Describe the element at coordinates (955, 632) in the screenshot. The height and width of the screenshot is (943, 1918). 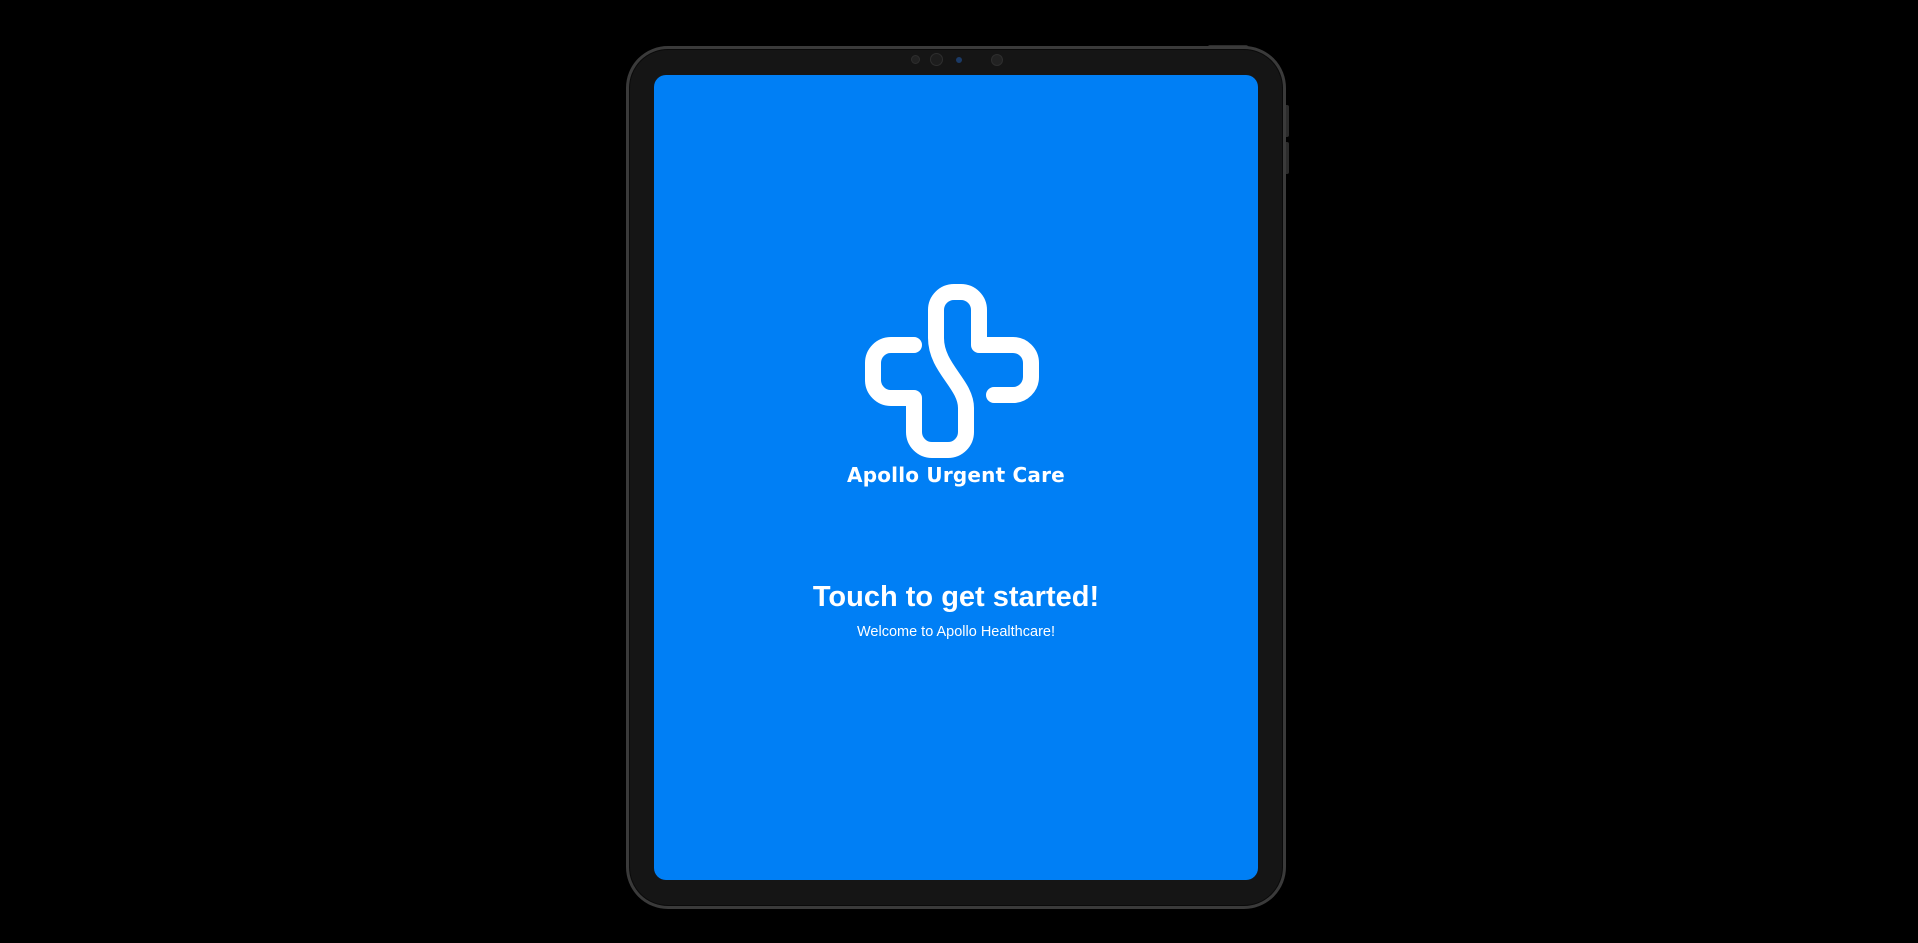
I see `welcome-subtitle: Welcome to Apollo Healthcare!` at that location.